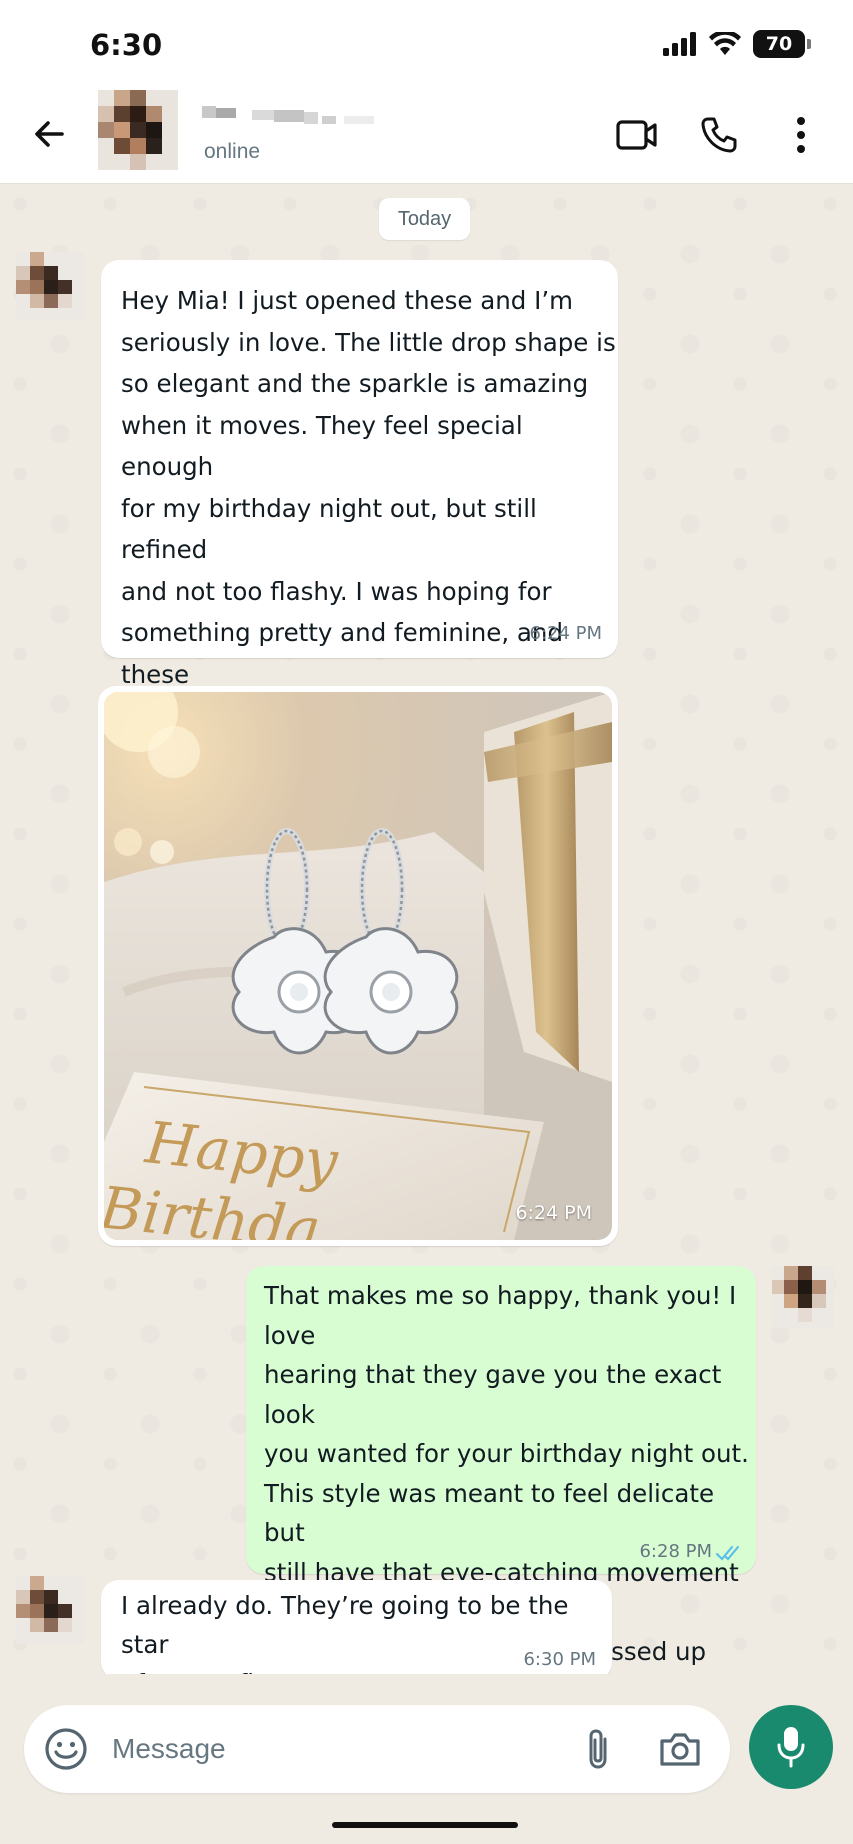 This screenshot has height=1844, width=853. I want to click on battery-indicator: 70, so click(782, 44).